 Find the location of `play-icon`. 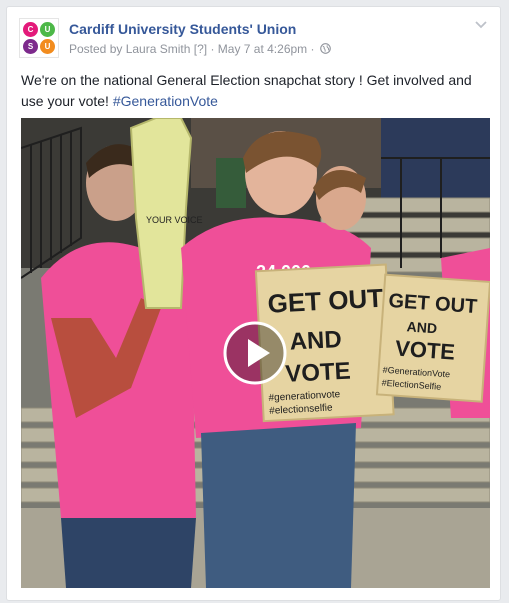

play-icon is located at coordinates (255, 353).